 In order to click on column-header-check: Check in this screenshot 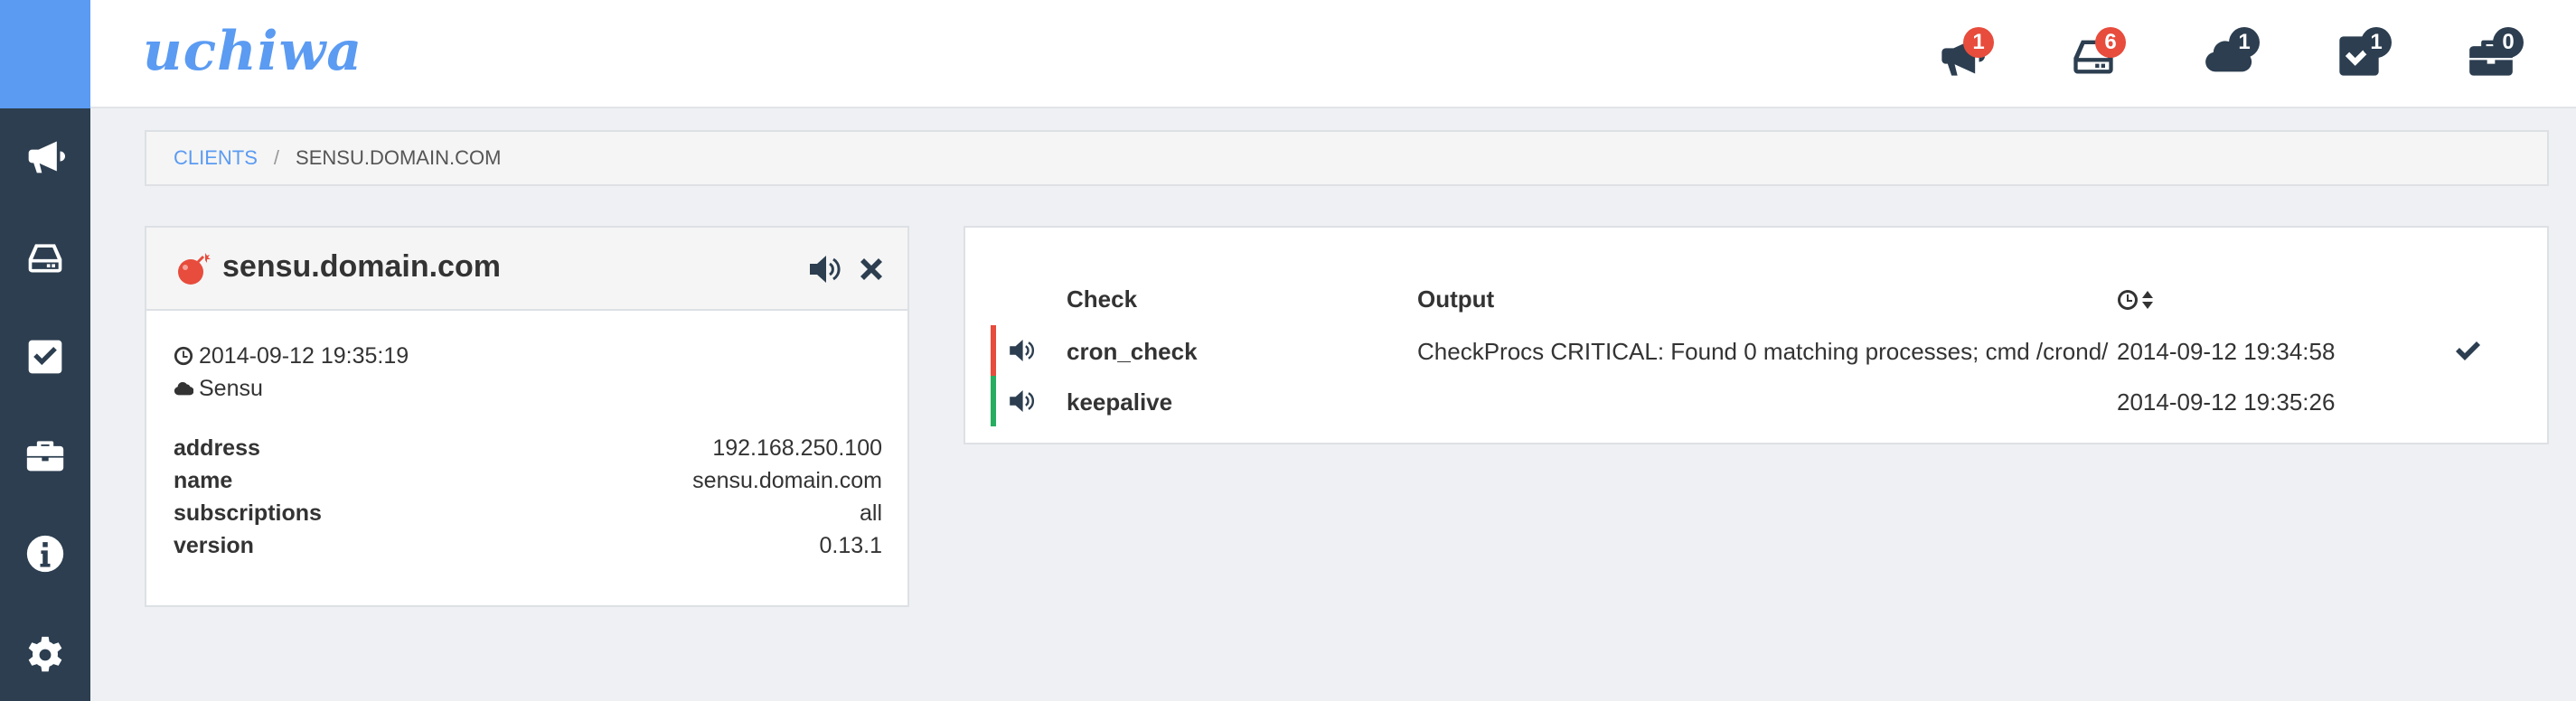, I will do `click(1102, 299)`.